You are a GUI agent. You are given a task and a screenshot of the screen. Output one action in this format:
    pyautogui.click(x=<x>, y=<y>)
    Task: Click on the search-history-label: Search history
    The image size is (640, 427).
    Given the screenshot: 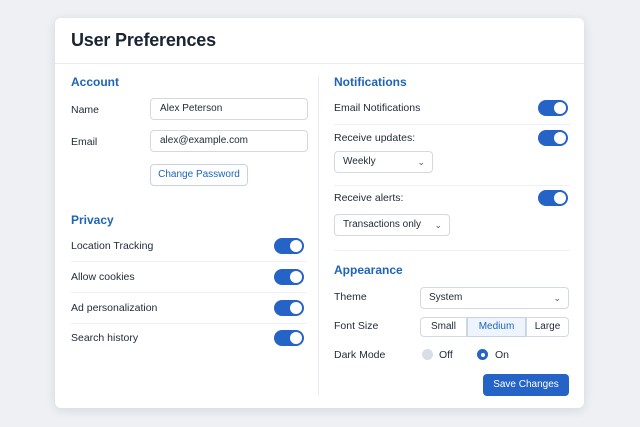 What is the action you would take?
    pyautogui.click(x=105, y=338)
    